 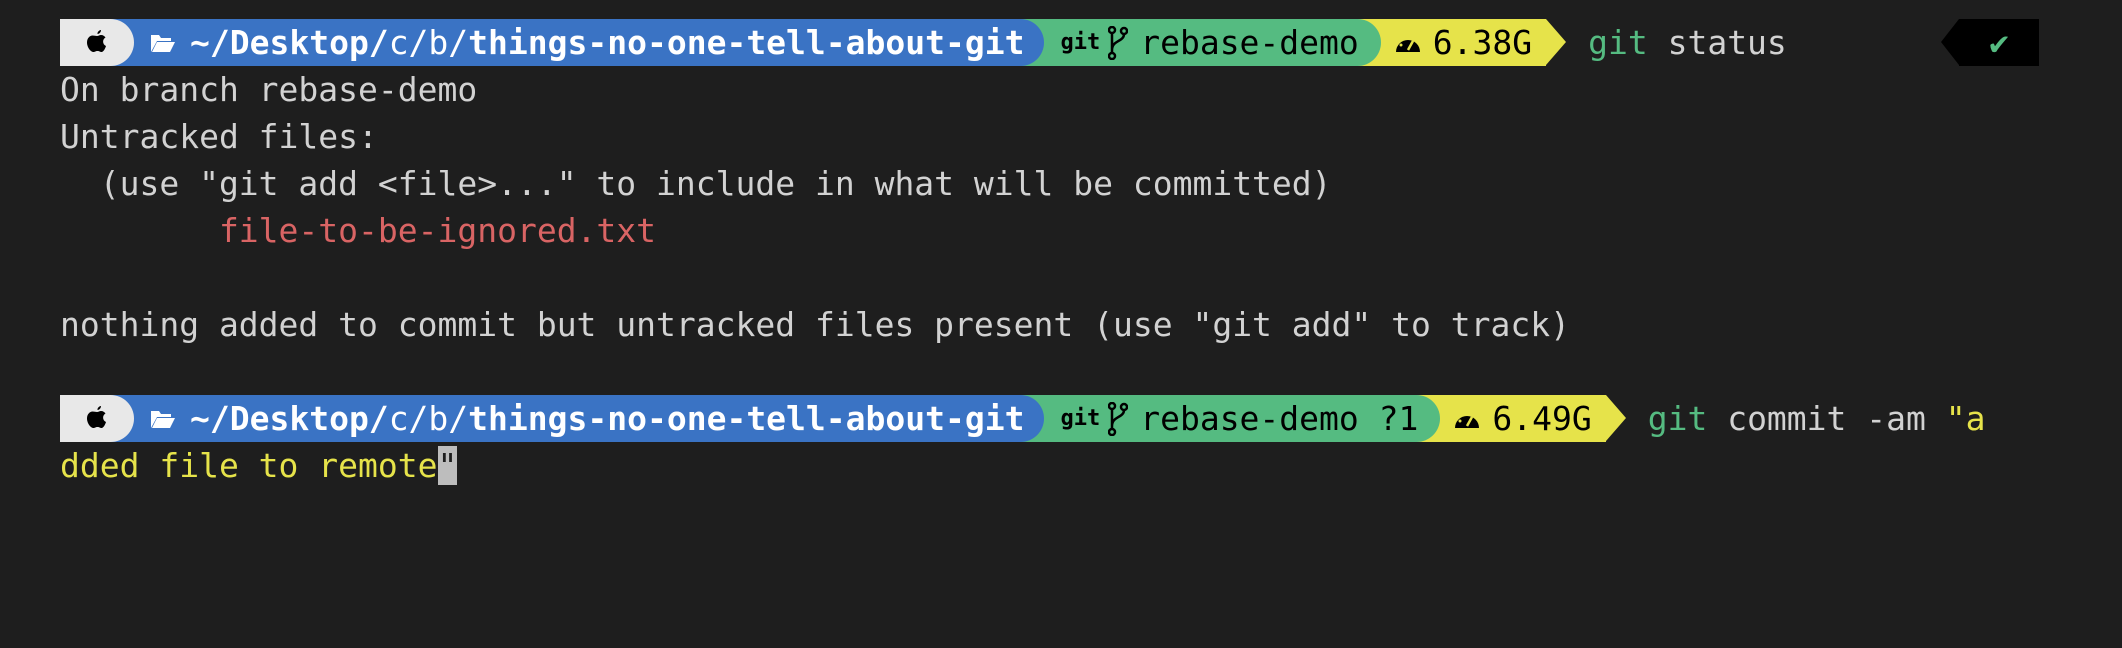 I want to click on branch-name: rebase-demo ?1, so click(x=1279, y=418).